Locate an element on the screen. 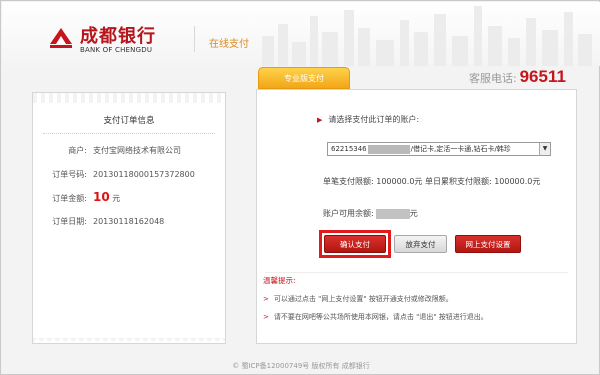  merchant-value: 支付宝网络技术有限公司 is located at coordinates (137, 150).